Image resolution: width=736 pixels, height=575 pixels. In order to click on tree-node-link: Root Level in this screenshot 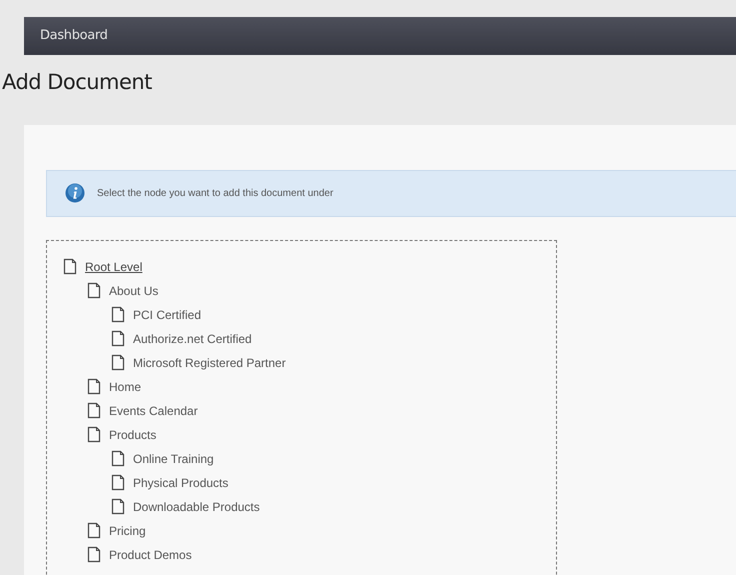, I will do `click(113, 267)`.